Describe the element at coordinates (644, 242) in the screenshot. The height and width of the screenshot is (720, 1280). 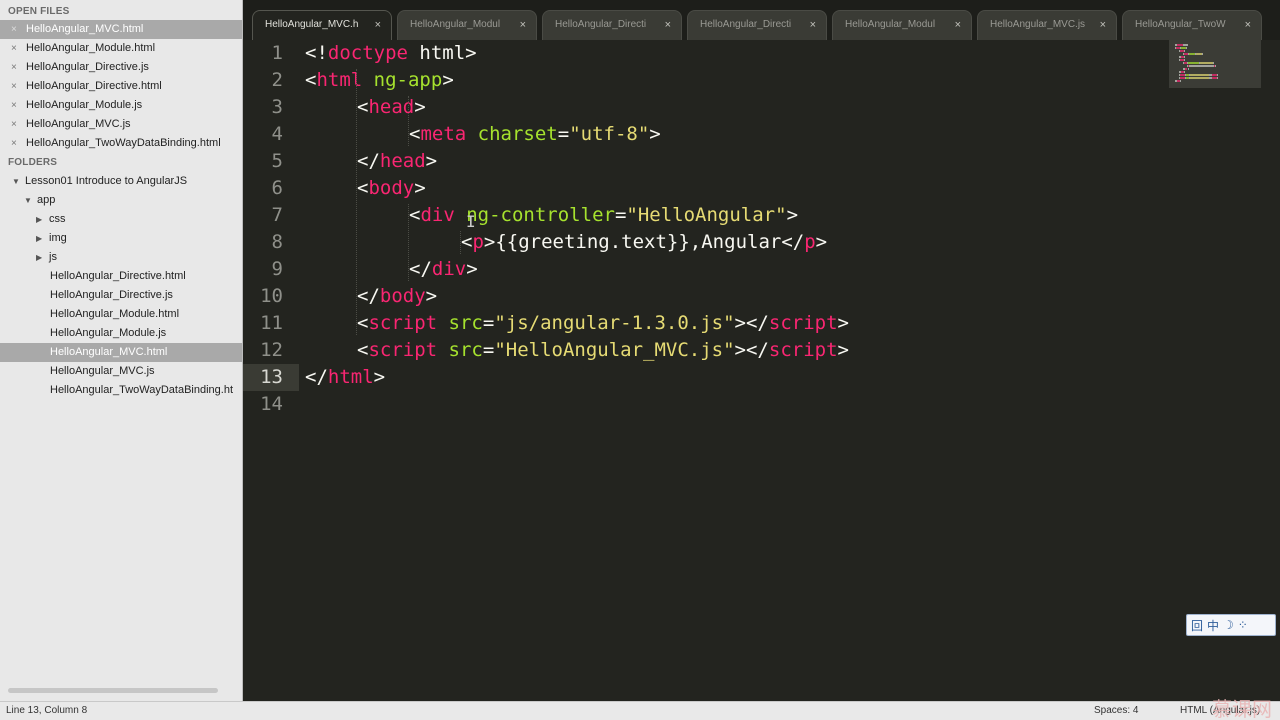
I see `code-line: <p>{{greeting.text}},Angular</p>` at that location.